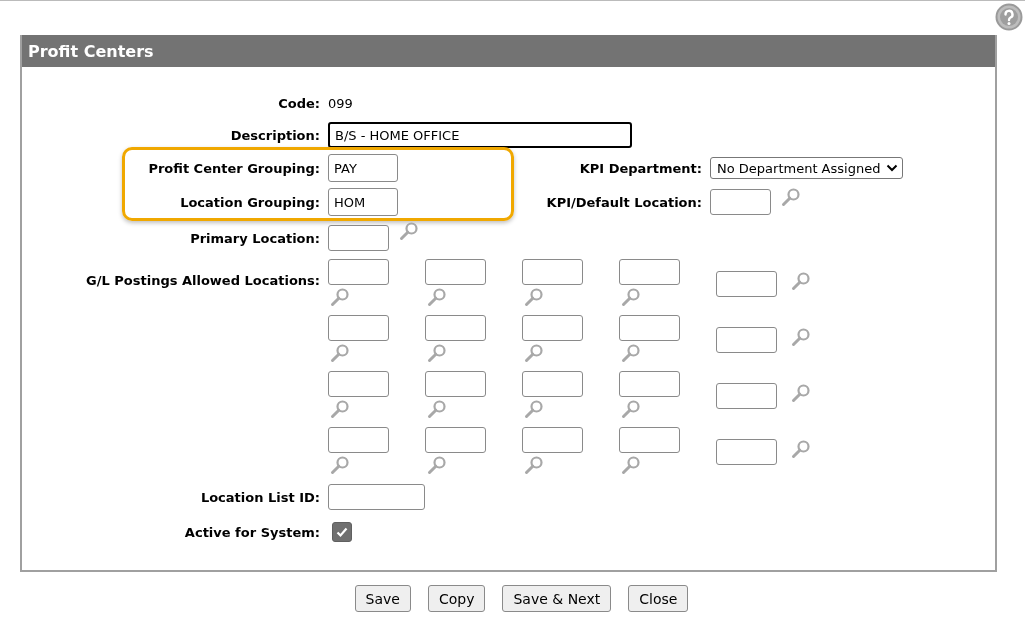 The height and width of the screenshot is (628, 1025). What do you see at coordinates (1009, 17) in the screenshot?
I see `help-icon` at bounding box center [1009, 17].